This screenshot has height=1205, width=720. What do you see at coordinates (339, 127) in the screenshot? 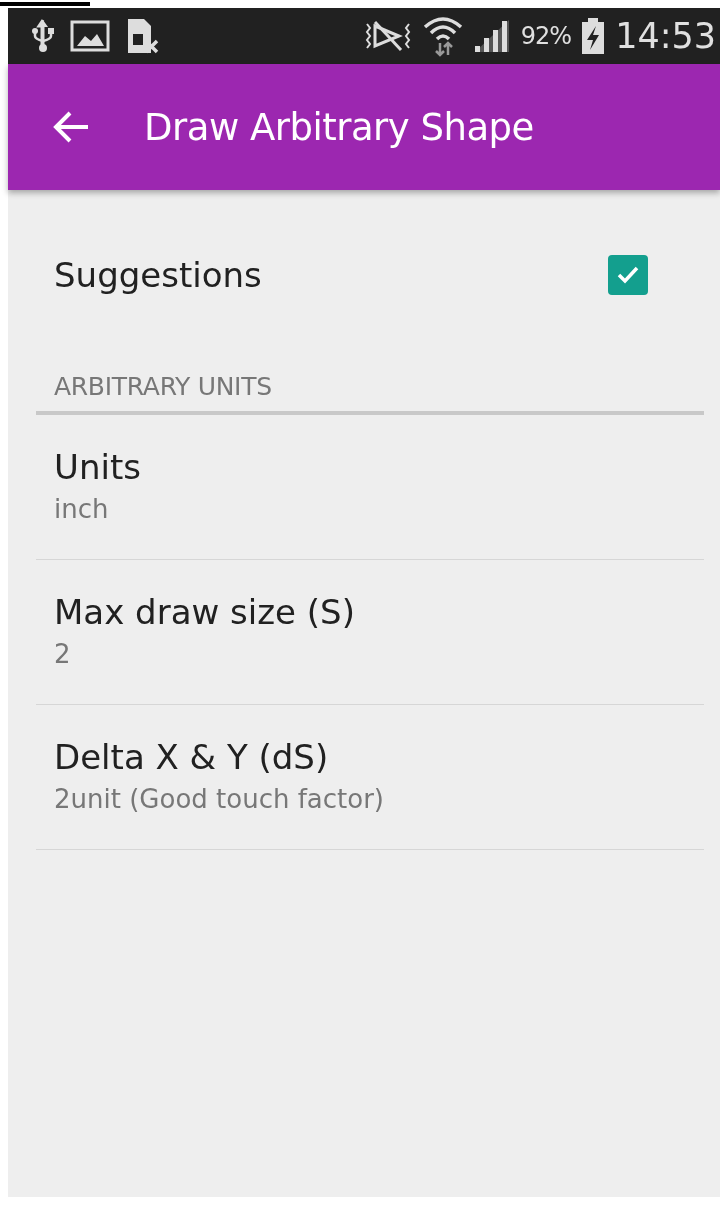
I see `screen-title: Draw Arbitrary Shape` at bounding box center [339, 127].